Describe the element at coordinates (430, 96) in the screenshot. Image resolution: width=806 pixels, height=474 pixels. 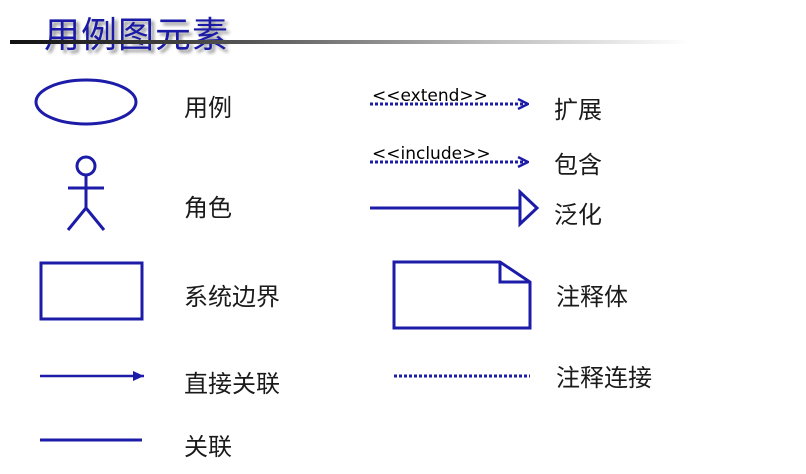
I see `stereotype-extend: <<extend>>` at that location.